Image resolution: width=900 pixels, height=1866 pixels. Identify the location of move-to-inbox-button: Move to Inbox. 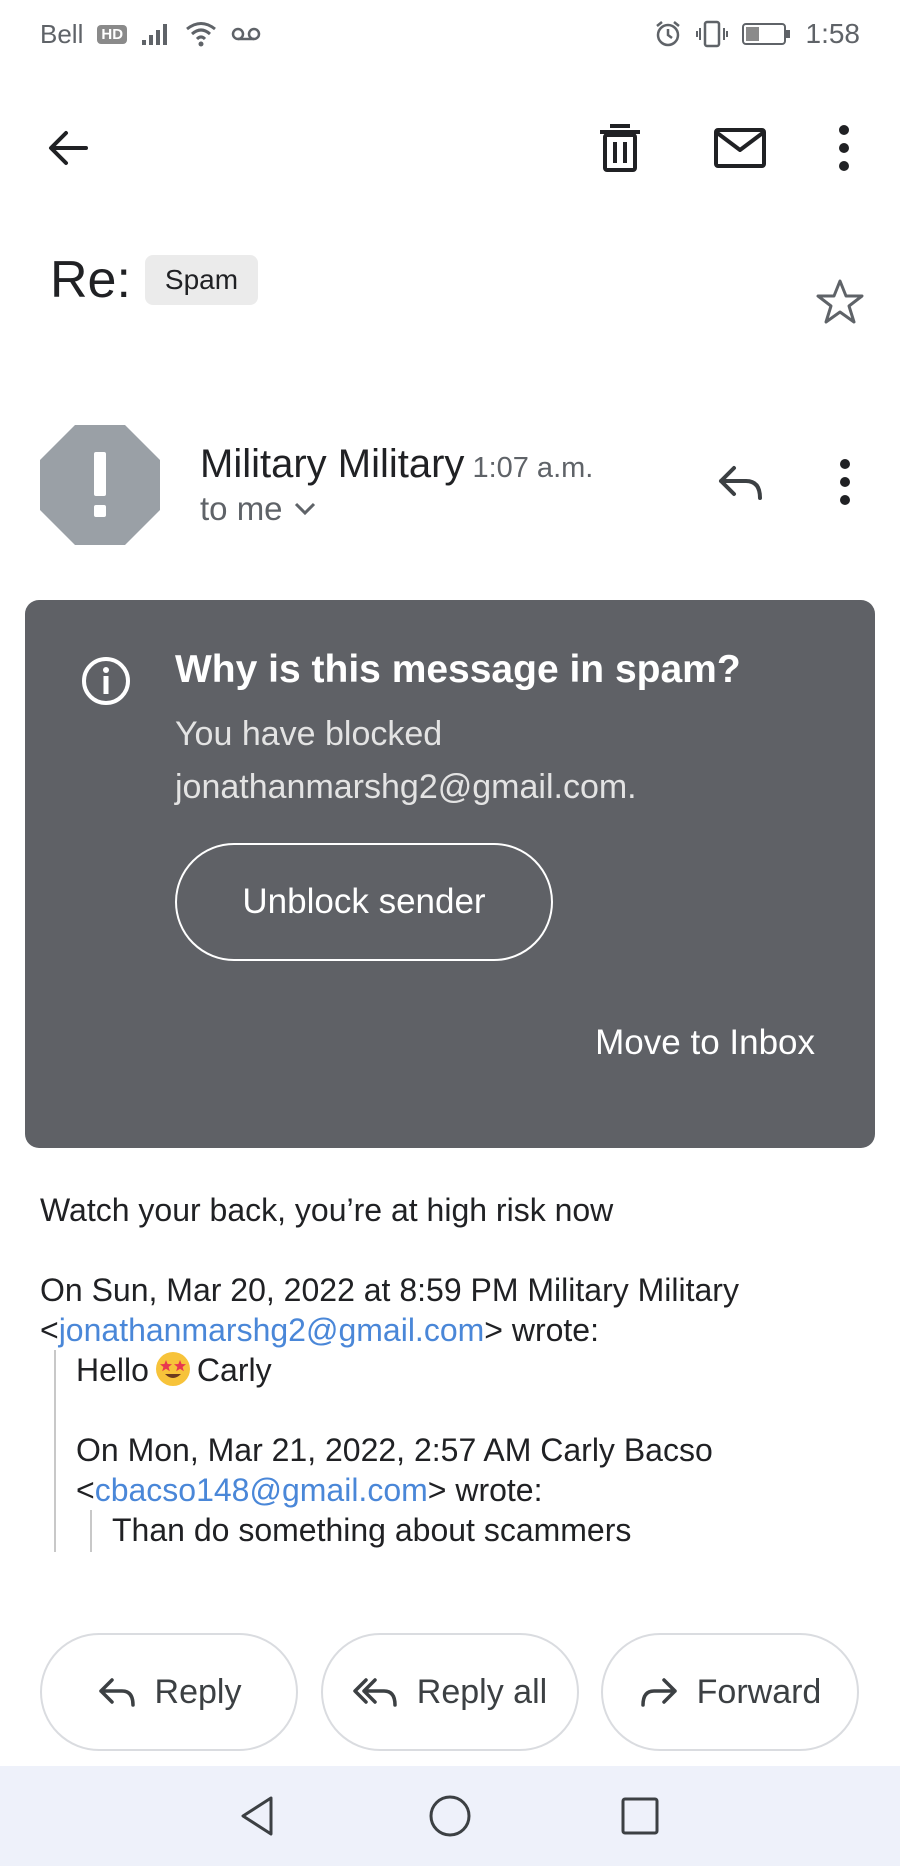
(670, 1043).